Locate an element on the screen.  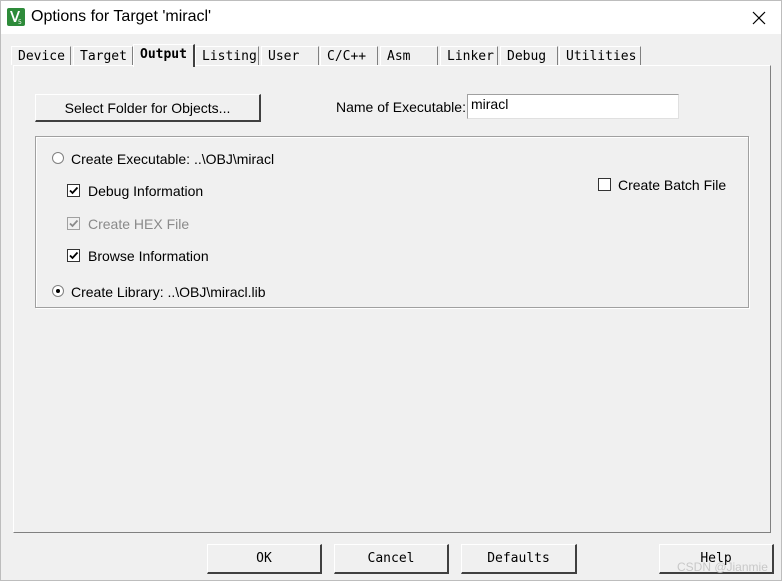
browse-information-label: Browse Information is located at coordinates (148, 256).